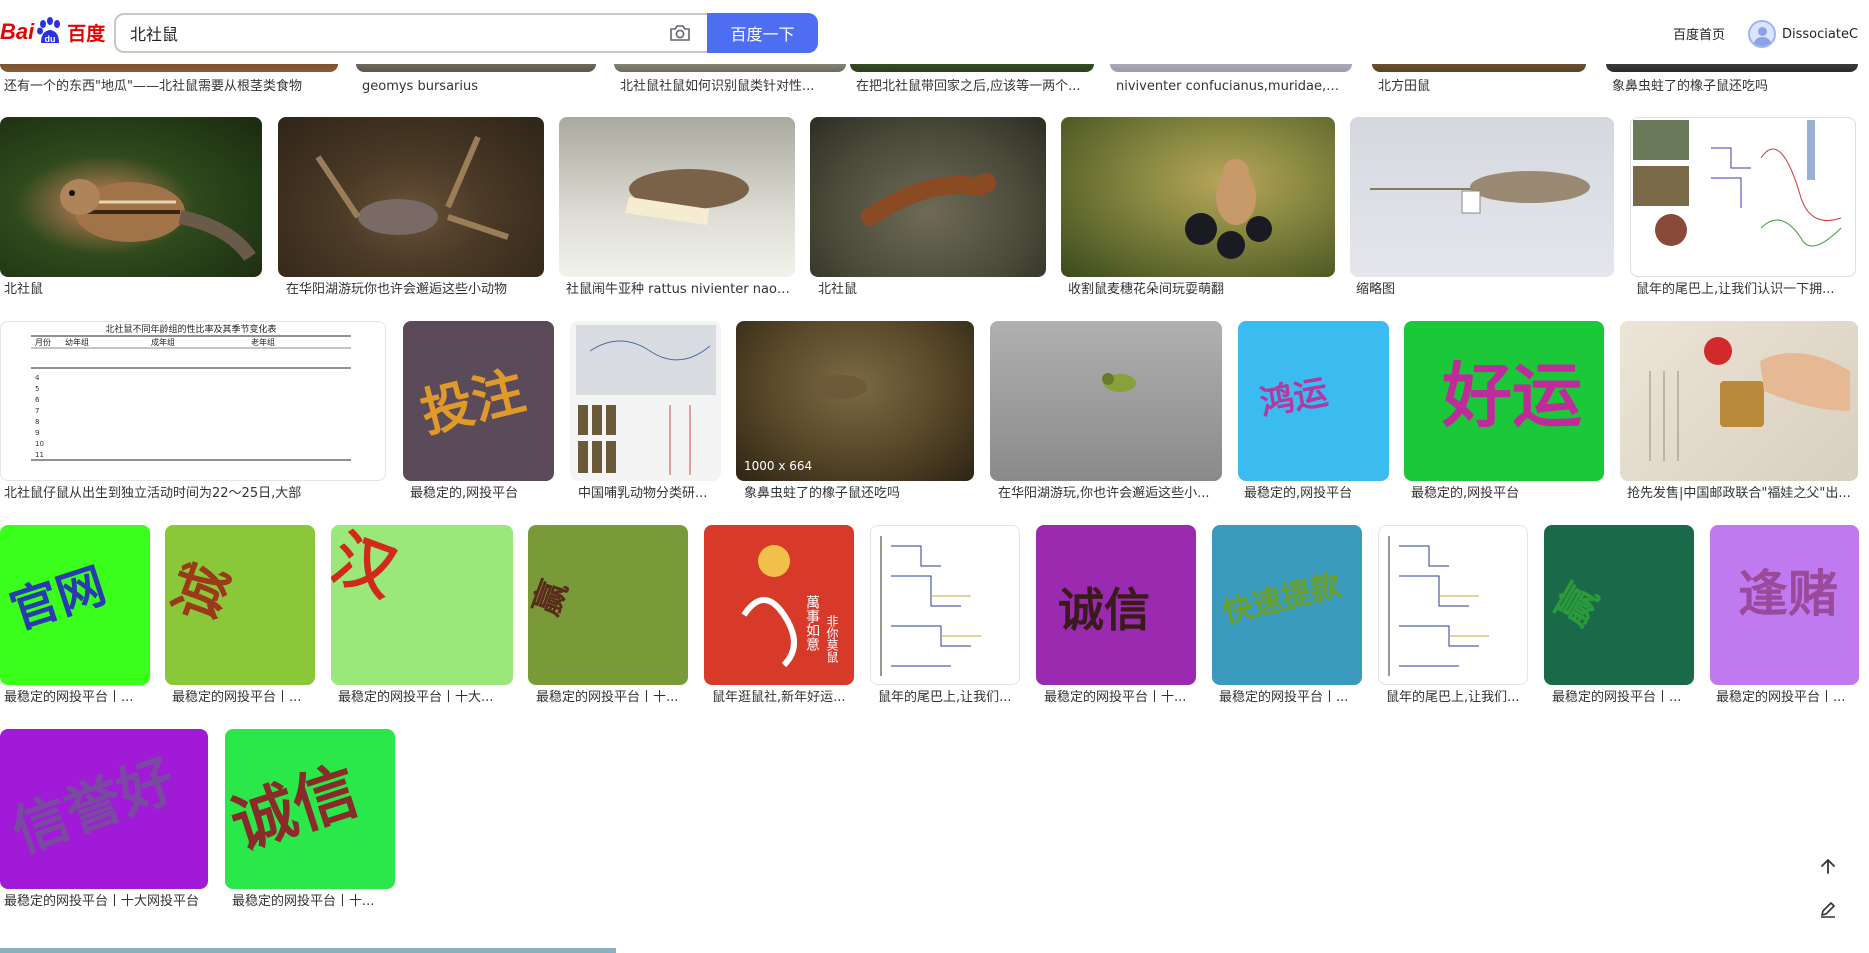 This screenshot has height=953, width=1869. Describe the element at coordinates (204, 593) in the screenshot. I see `poster-word: 诚` at that location.